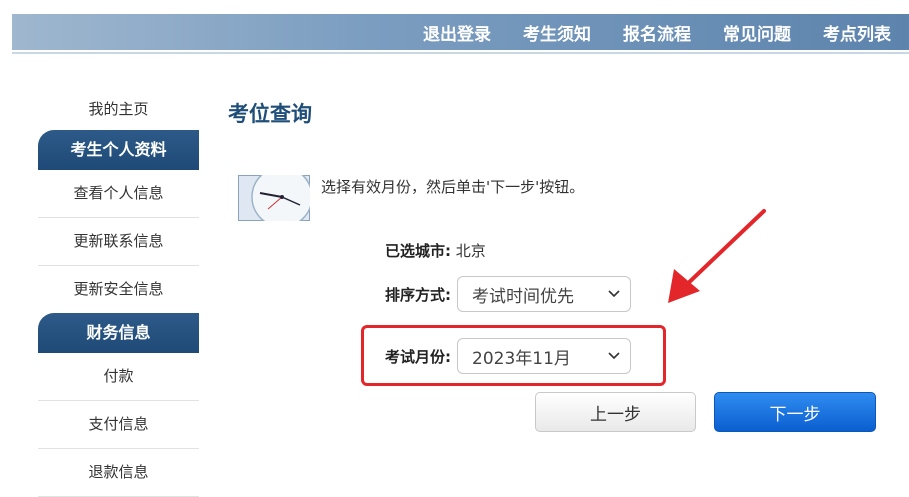 This screenshot has height=497, width=909. Describe the element at coordinates (841, 32) in the screenshot. I see `nav-test-center-list: 考点列表` at that location.